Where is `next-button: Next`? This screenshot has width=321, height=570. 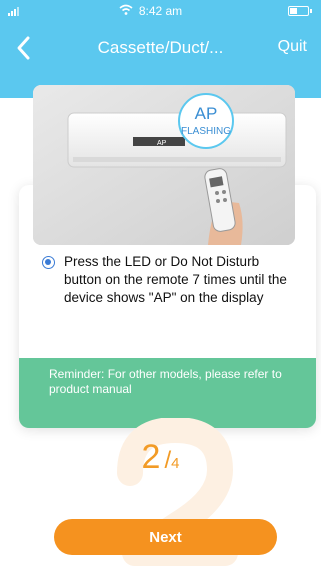
next-button: Next is located at coordinates (165, 537).